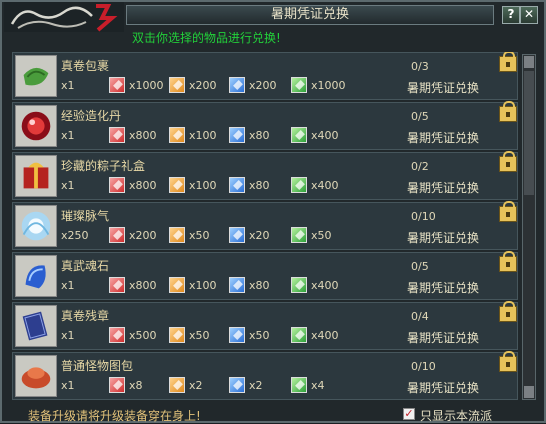 The image size is (546, 424). What do you see at coordinates (64, 17) in the screenshot?
I see `game-logo` at bounding box center [64, 17].